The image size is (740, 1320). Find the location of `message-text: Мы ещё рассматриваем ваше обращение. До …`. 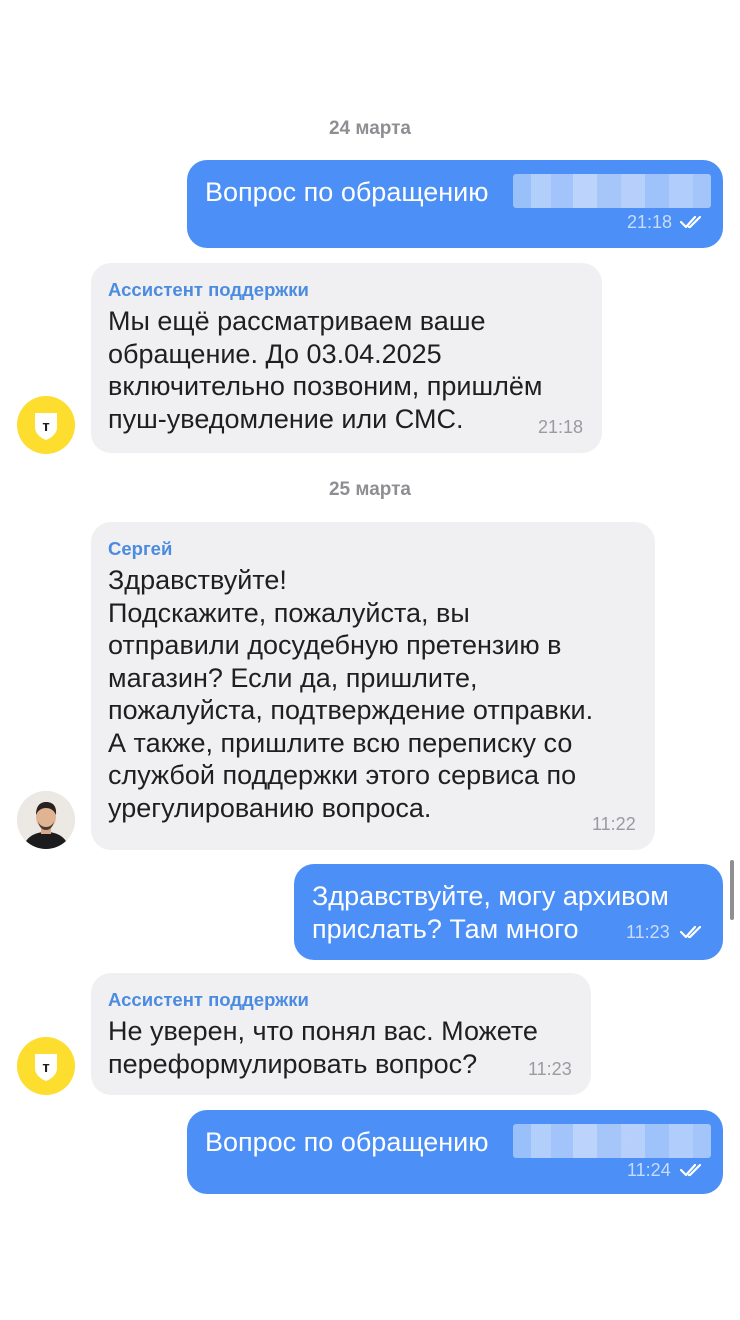

message-text: Мы ещё рассматриваем ваше обращение. До … is located at coordinates (325, 370).